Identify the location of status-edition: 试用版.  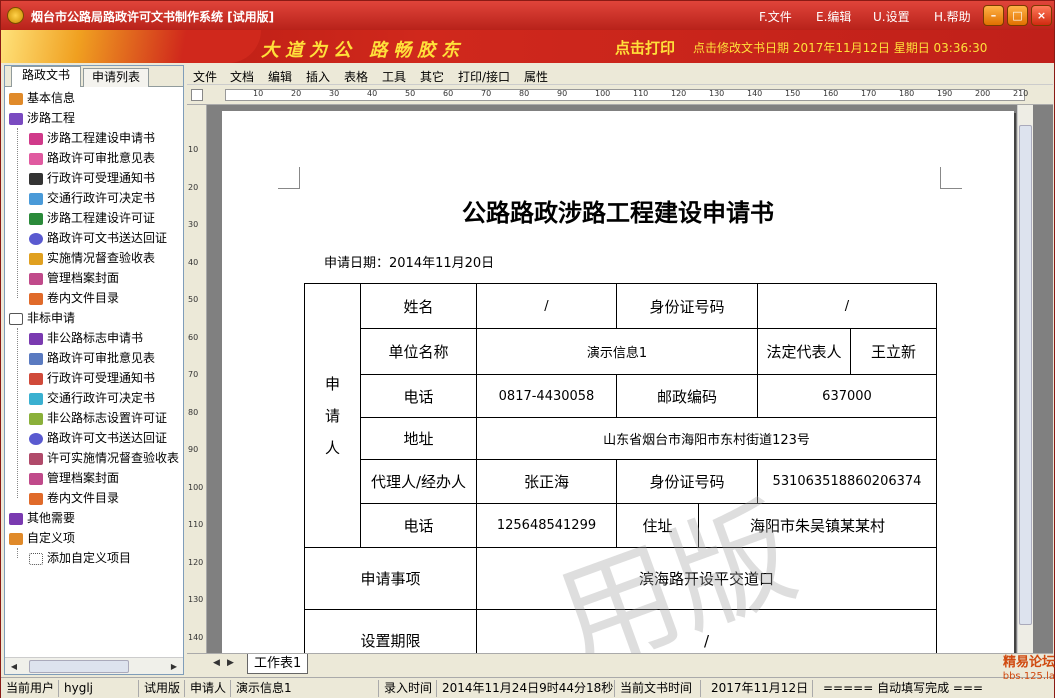
(163, 688).